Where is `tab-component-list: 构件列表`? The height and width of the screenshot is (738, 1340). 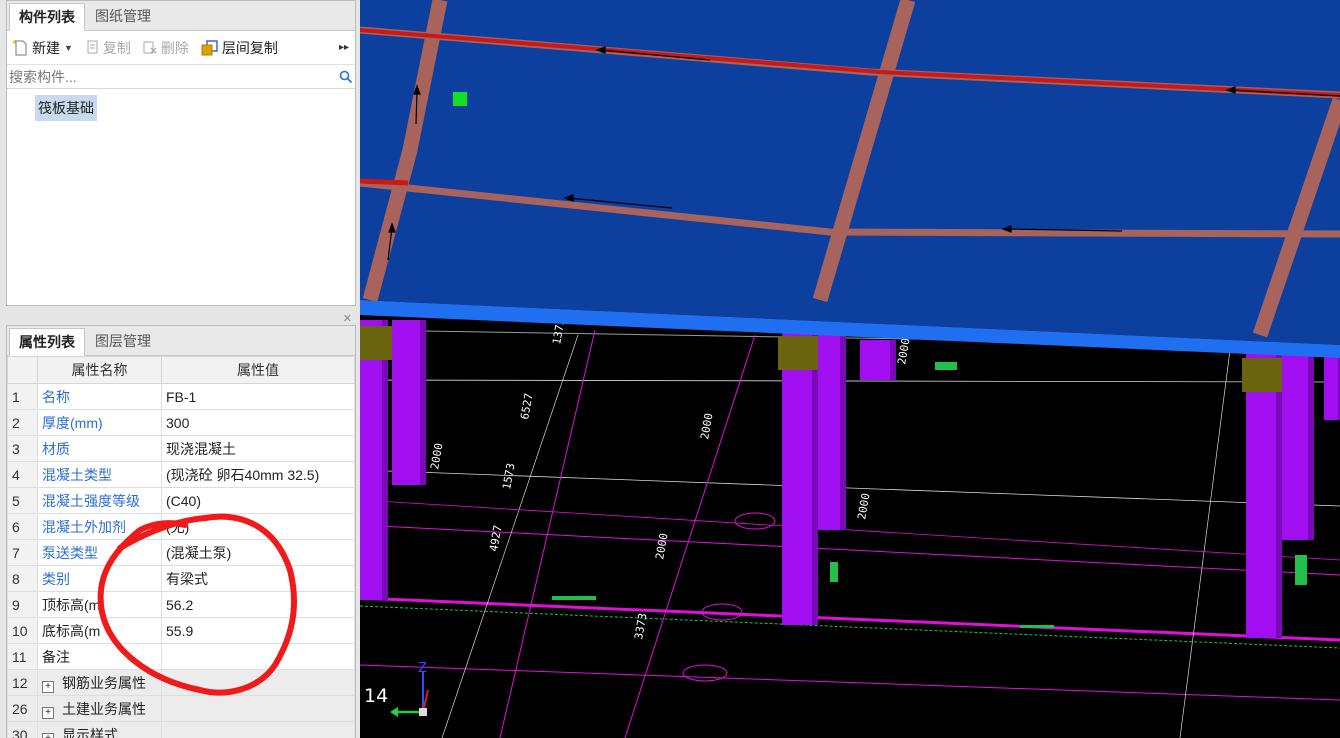 tab-component-list: 构件列表 is located at coordinates (47, 17).